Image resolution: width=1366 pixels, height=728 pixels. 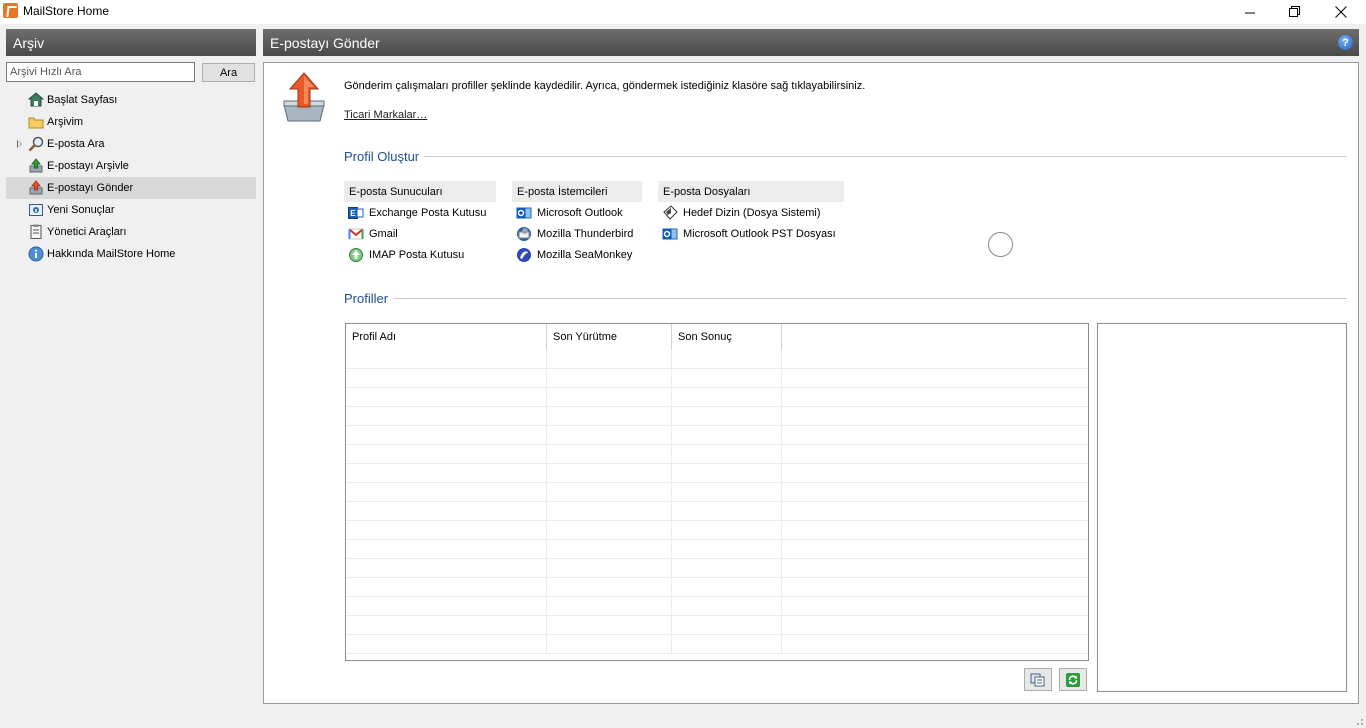 I want to click on nav-item-new-results: Yeni Sonuçlar, so click(x=131, y=210).